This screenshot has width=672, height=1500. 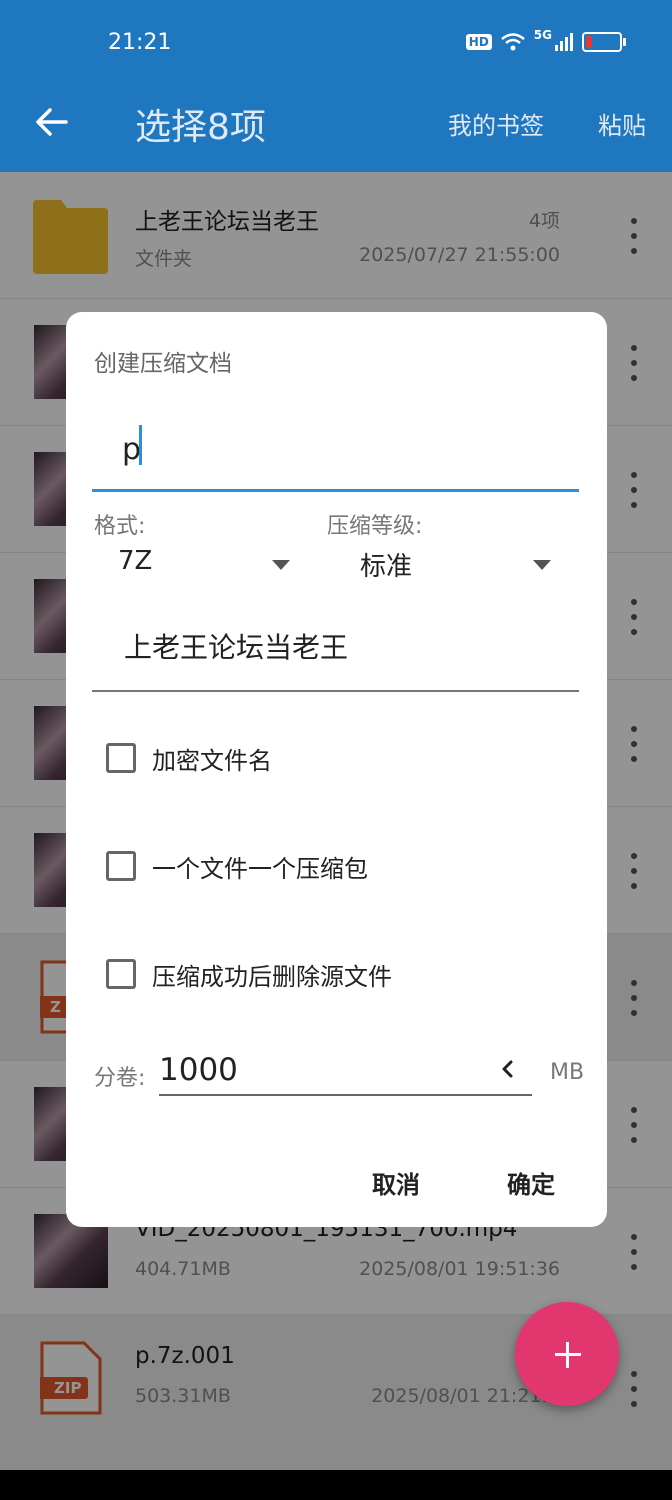 What do you see at coordinates (396, 1182) in the screenshot?
I see `cancel-button: 取消` at bounding box center [396, 1182].